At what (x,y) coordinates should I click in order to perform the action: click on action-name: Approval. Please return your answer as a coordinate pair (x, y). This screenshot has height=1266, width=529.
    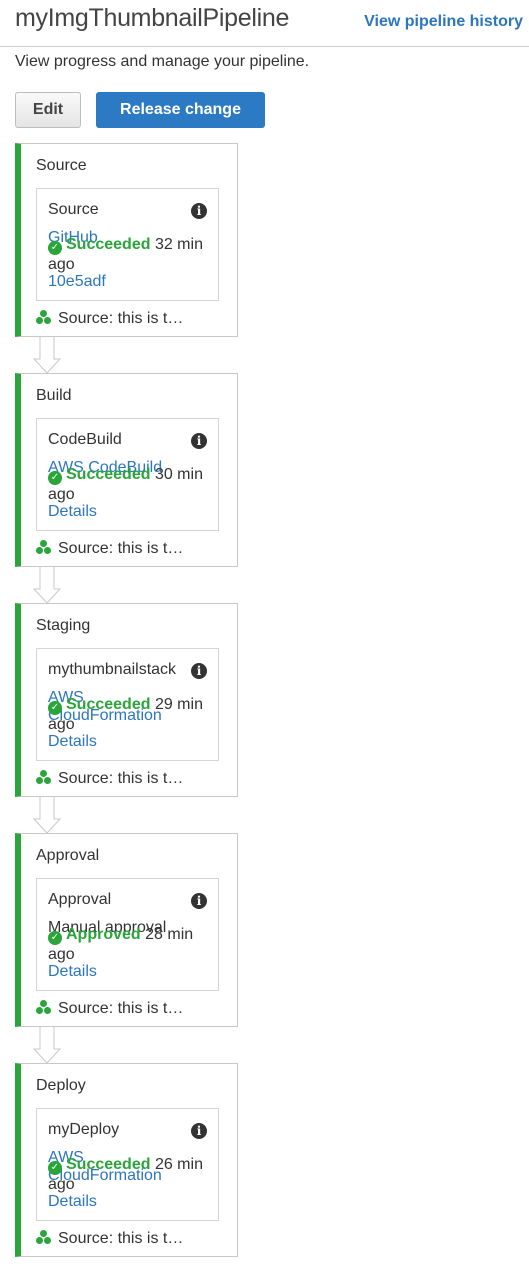
    Looking at the image, I should click on (80, 899).